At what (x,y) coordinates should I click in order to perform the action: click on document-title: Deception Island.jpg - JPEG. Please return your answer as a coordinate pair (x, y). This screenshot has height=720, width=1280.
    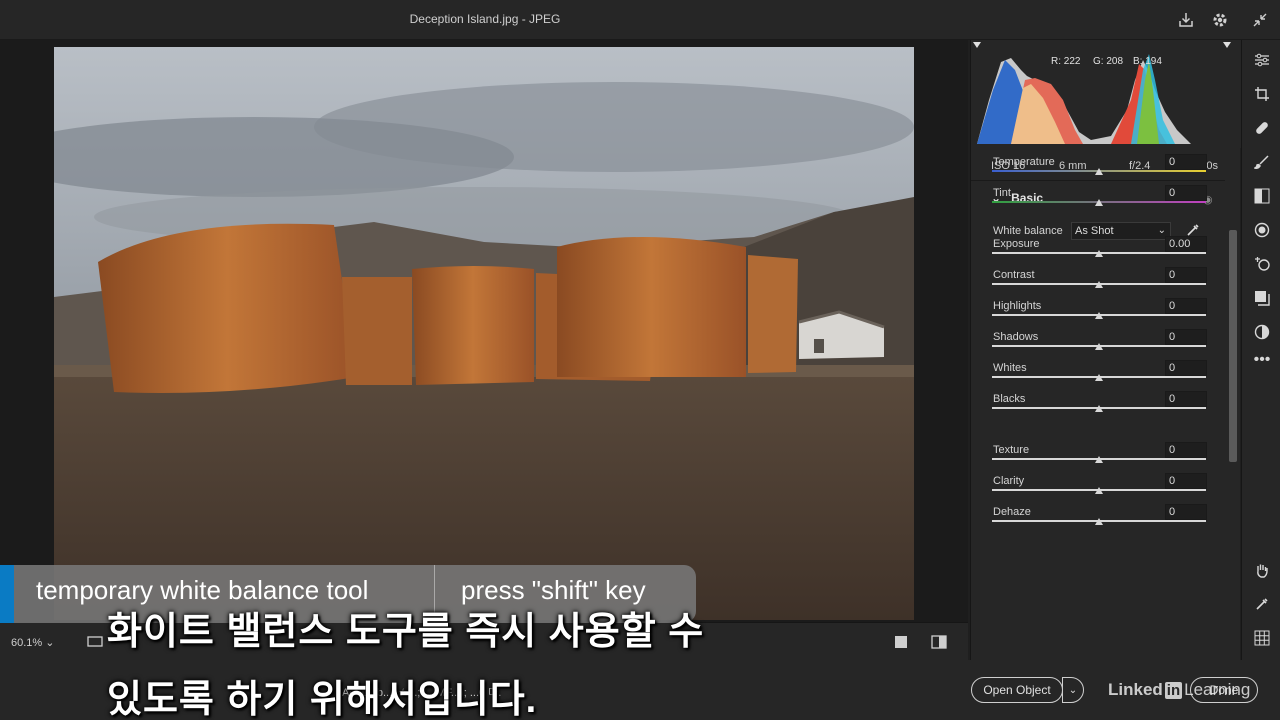
    Looking at the image, I should click on (485, 19).